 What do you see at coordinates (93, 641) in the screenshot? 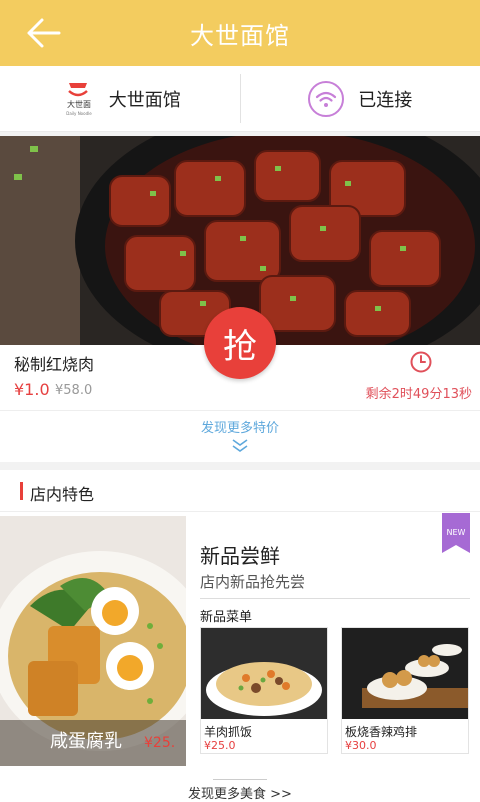
I see `feature-dish-card: 咸蛋腐乳 ¥25.` at bounding box center [93, 641].